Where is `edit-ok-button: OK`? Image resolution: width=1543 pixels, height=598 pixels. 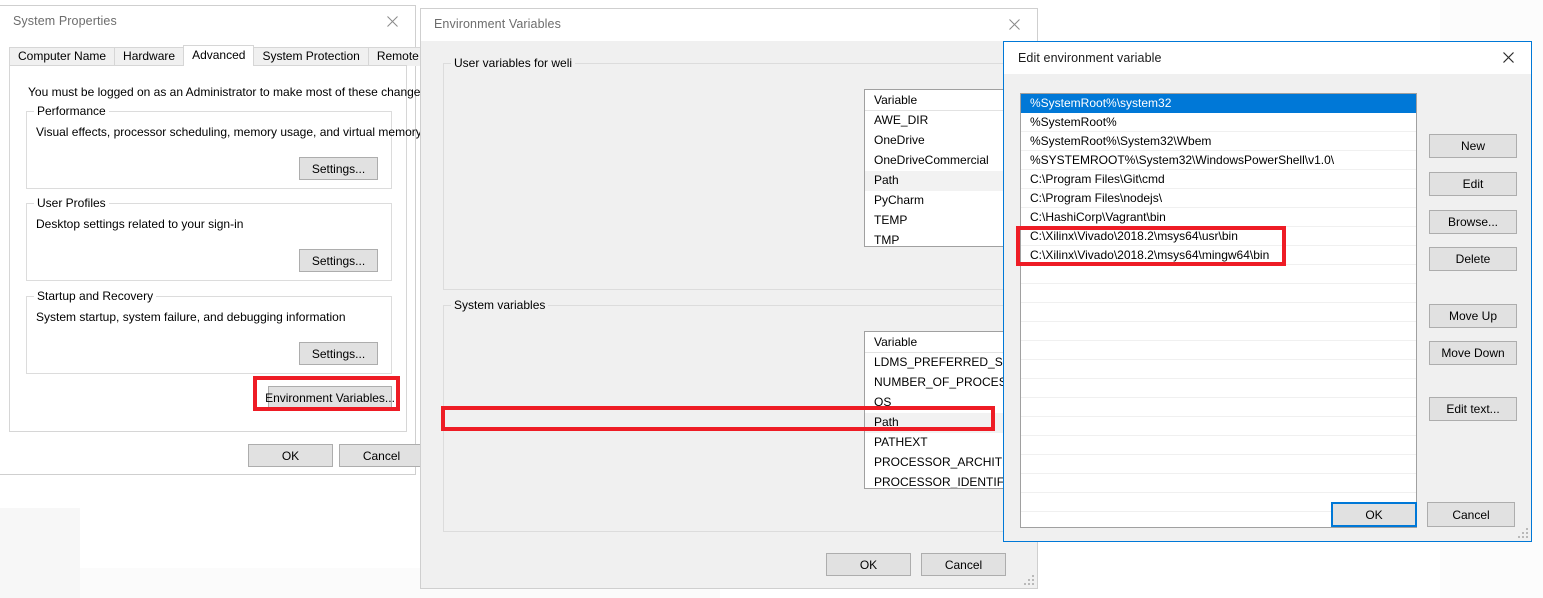 edit-ok-button: OK is located at coordinates (1374, 514).